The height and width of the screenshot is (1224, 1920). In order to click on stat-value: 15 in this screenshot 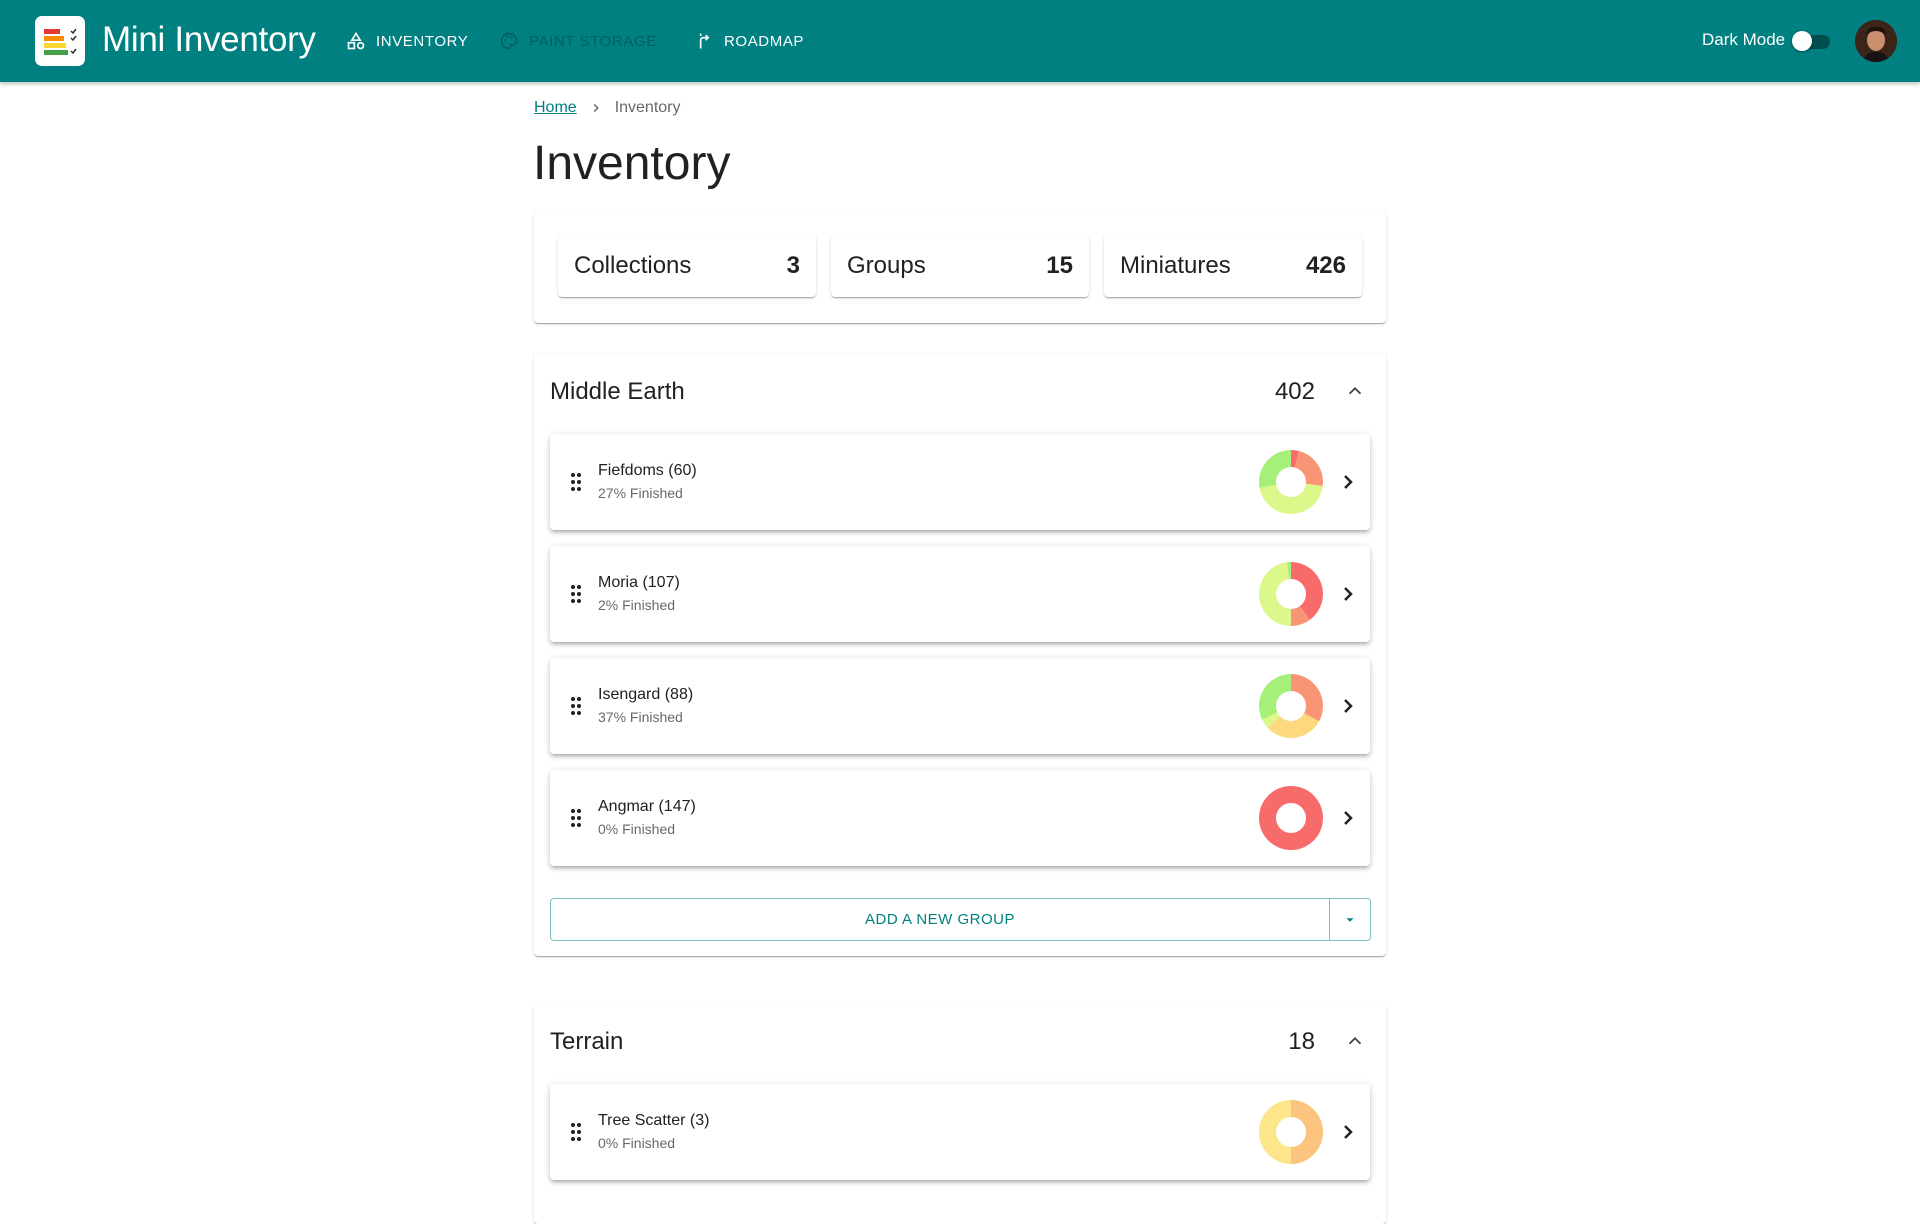, I will do `click(1059, 265)`.